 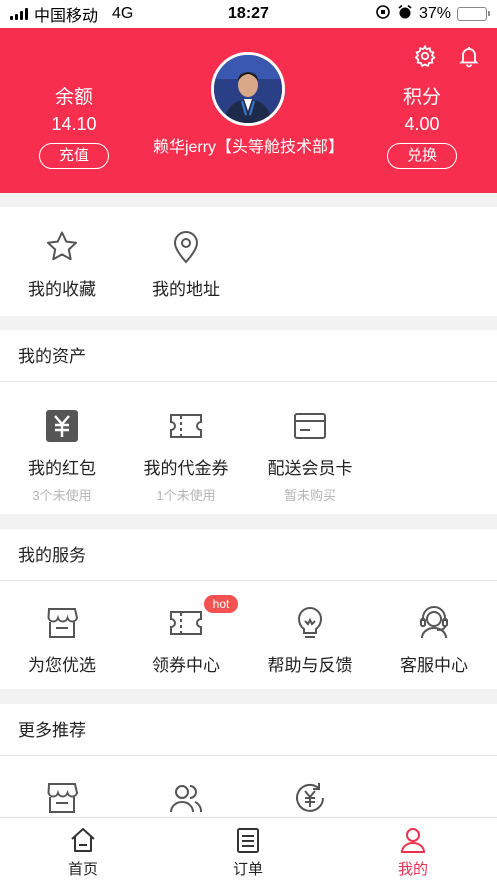 I want to click on voucher-item: 我的代金券 1个未使用, so click(x=186, y=456).